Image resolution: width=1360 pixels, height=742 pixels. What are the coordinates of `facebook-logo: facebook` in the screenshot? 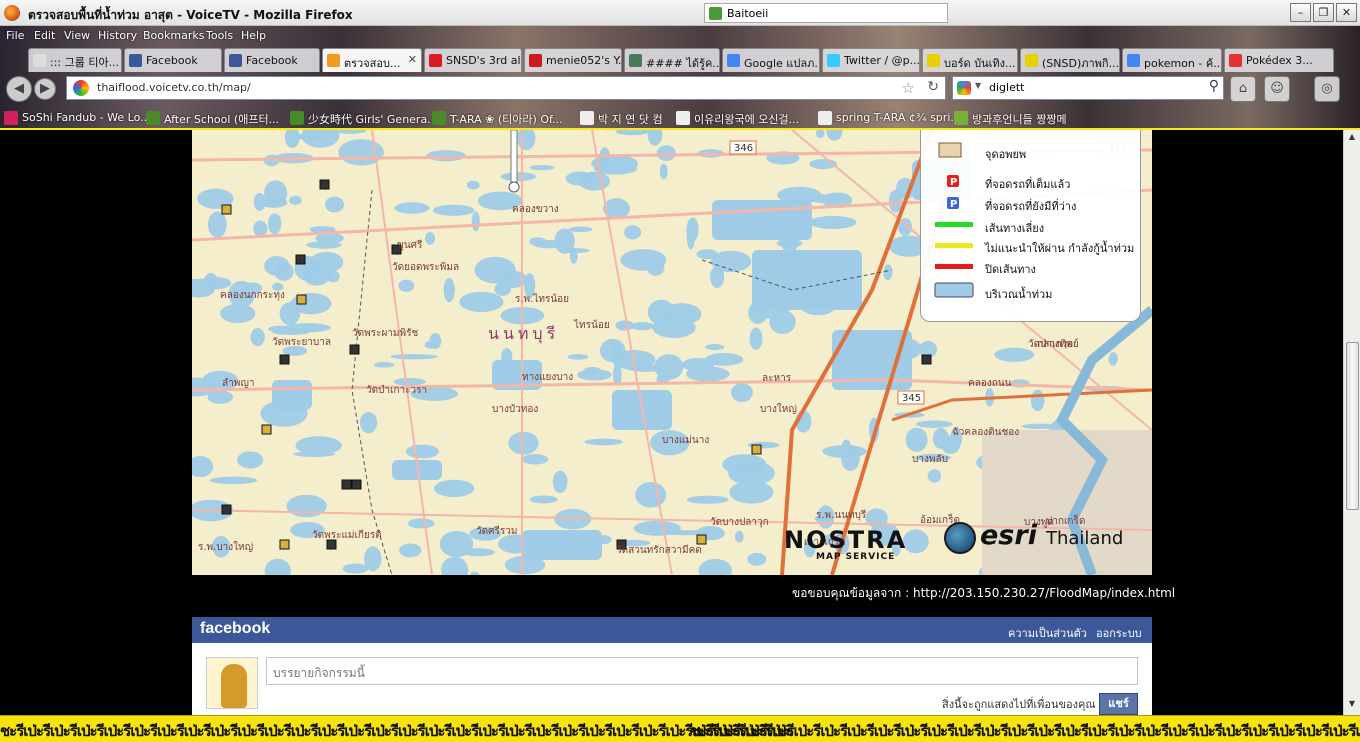 It's located at (235, 629).